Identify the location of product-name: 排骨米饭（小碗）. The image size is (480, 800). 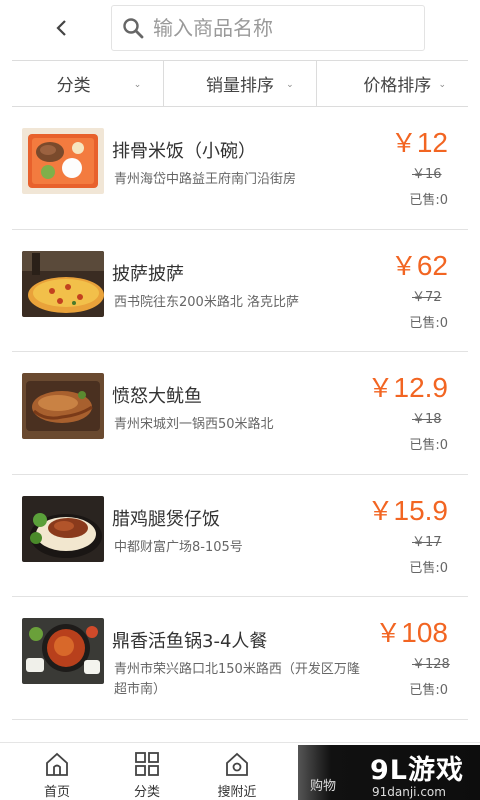
(184, 151).